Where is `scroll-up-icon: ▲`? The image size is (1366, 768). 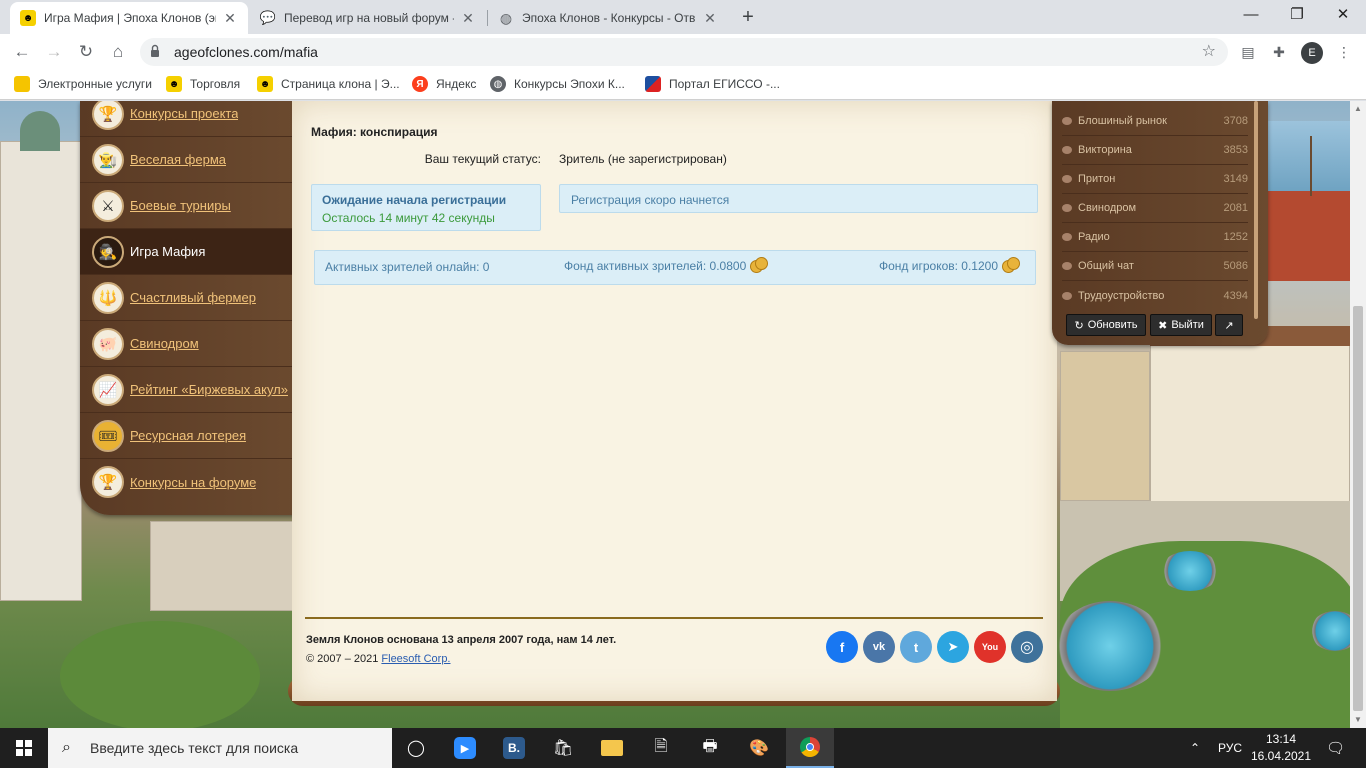
scroll-up-icon: ▲ is located at coordinates (1358, 108).